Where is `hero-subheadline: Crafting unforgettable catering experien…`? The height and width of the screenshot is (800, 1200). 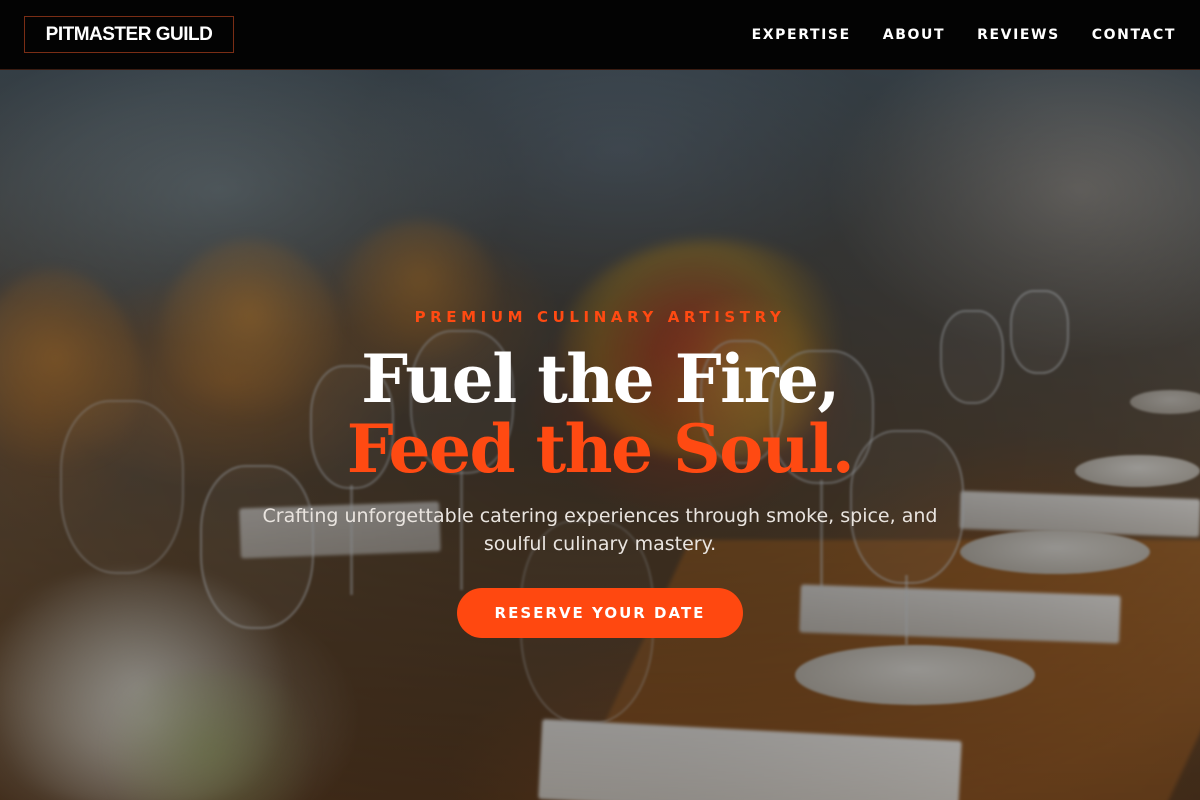
hero-subheadline: Crafting unforgettable catering experien… is located at coordinates (600, 530).